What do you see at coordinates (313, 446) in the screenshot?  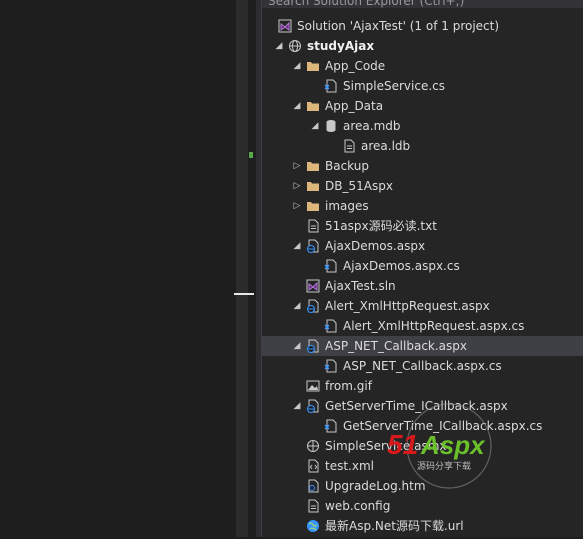 I see `web-service-icon` at bounding box center [313, 446].